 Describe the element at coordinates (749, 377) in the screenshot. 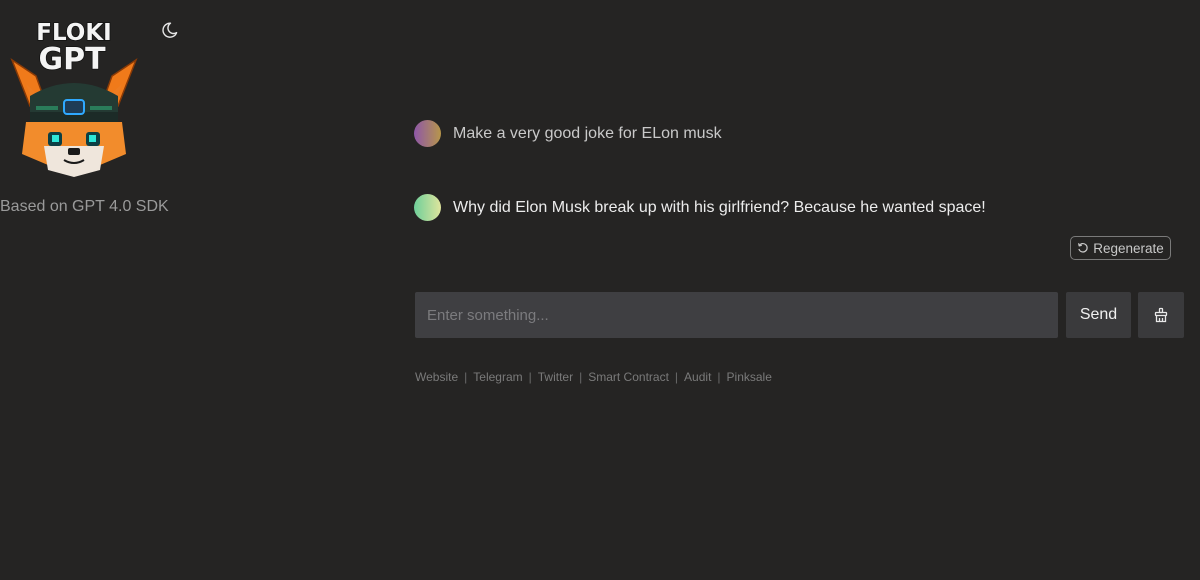

I see `link-pinksale: Pinksale` at that location.